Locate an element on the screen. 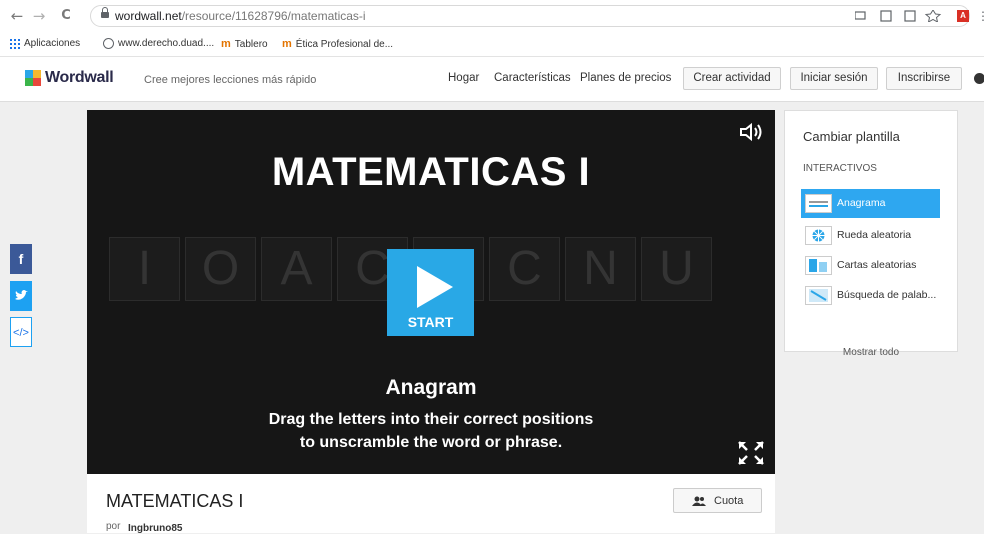 This screenshot has width=984, height=534. twitter-share-button is located at coordinates (21, 296).